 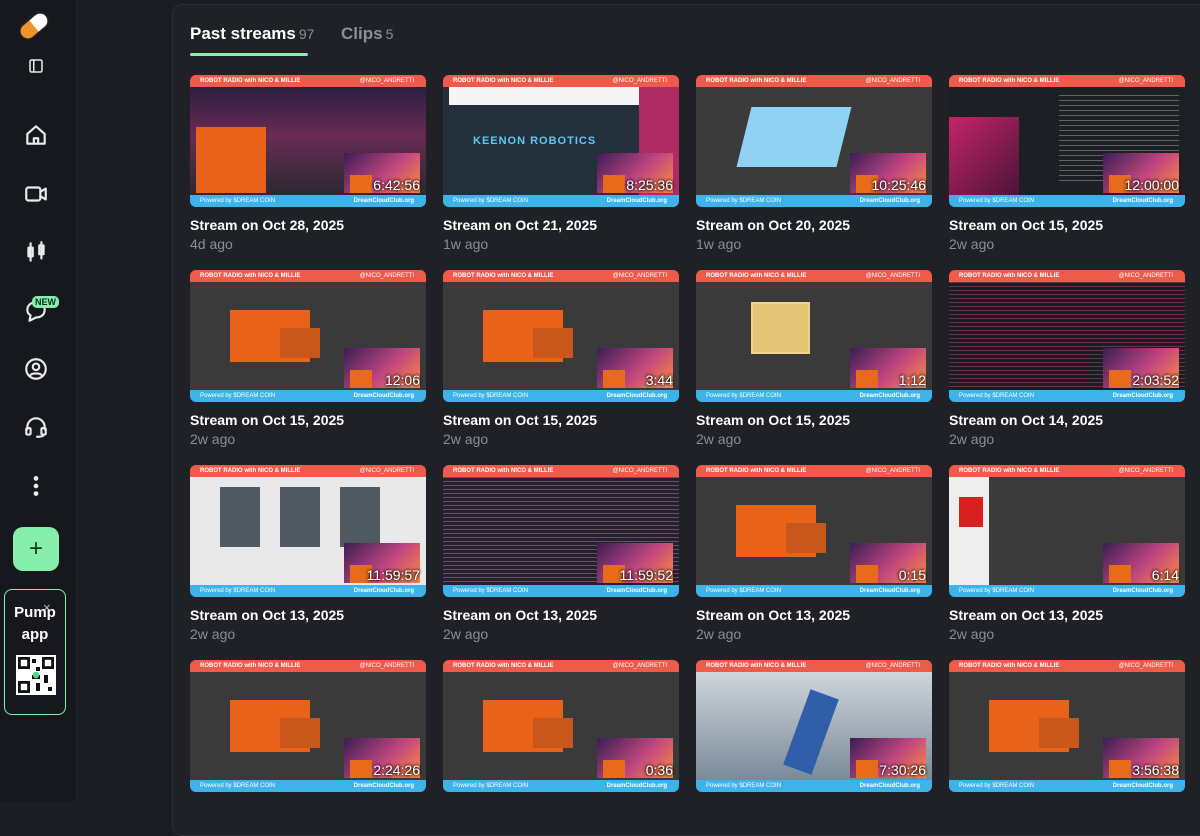 What do you see at coordinates (35, 624) in the screenshot?
I see `pump-app-label: Pump app` at bounding box center [35, 624].